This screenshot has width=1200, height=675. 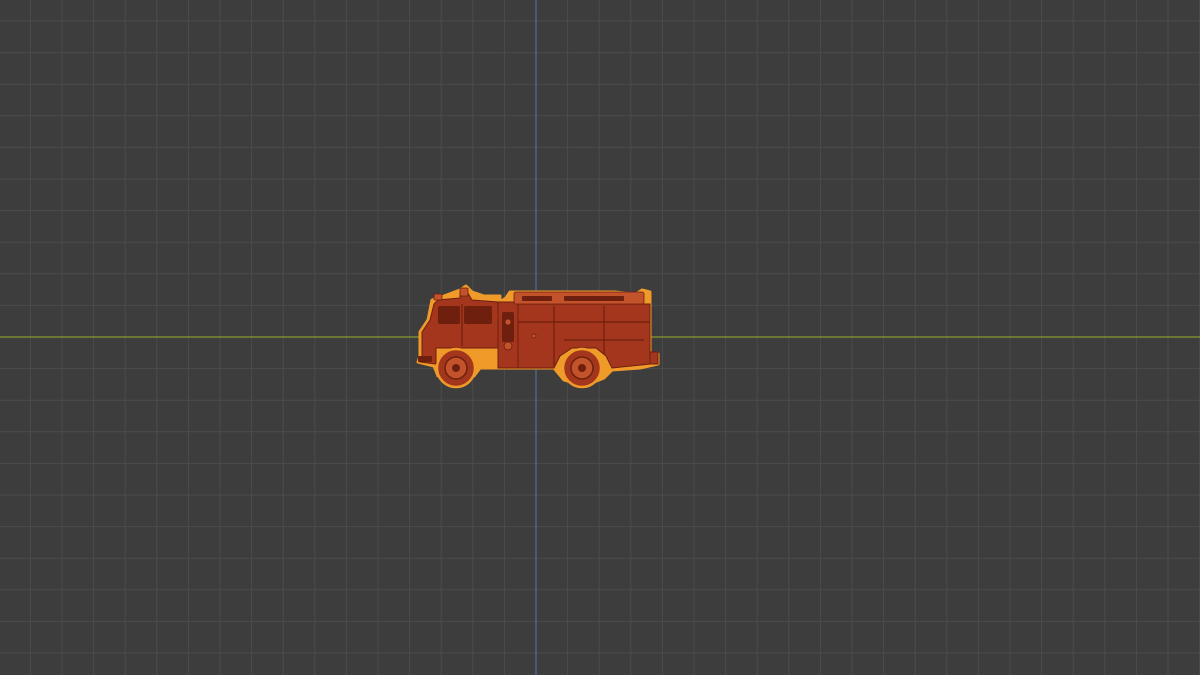 I want to click on front-wheel, so click(x=456, y=368).